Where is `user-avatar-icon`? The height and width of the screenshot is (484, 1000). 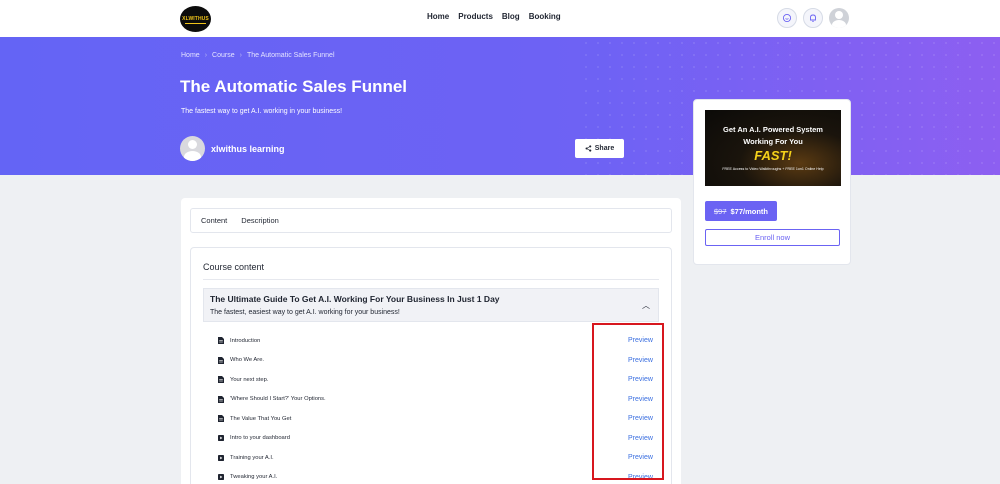 user-avatar-icon is located at coordinates (839, 18).